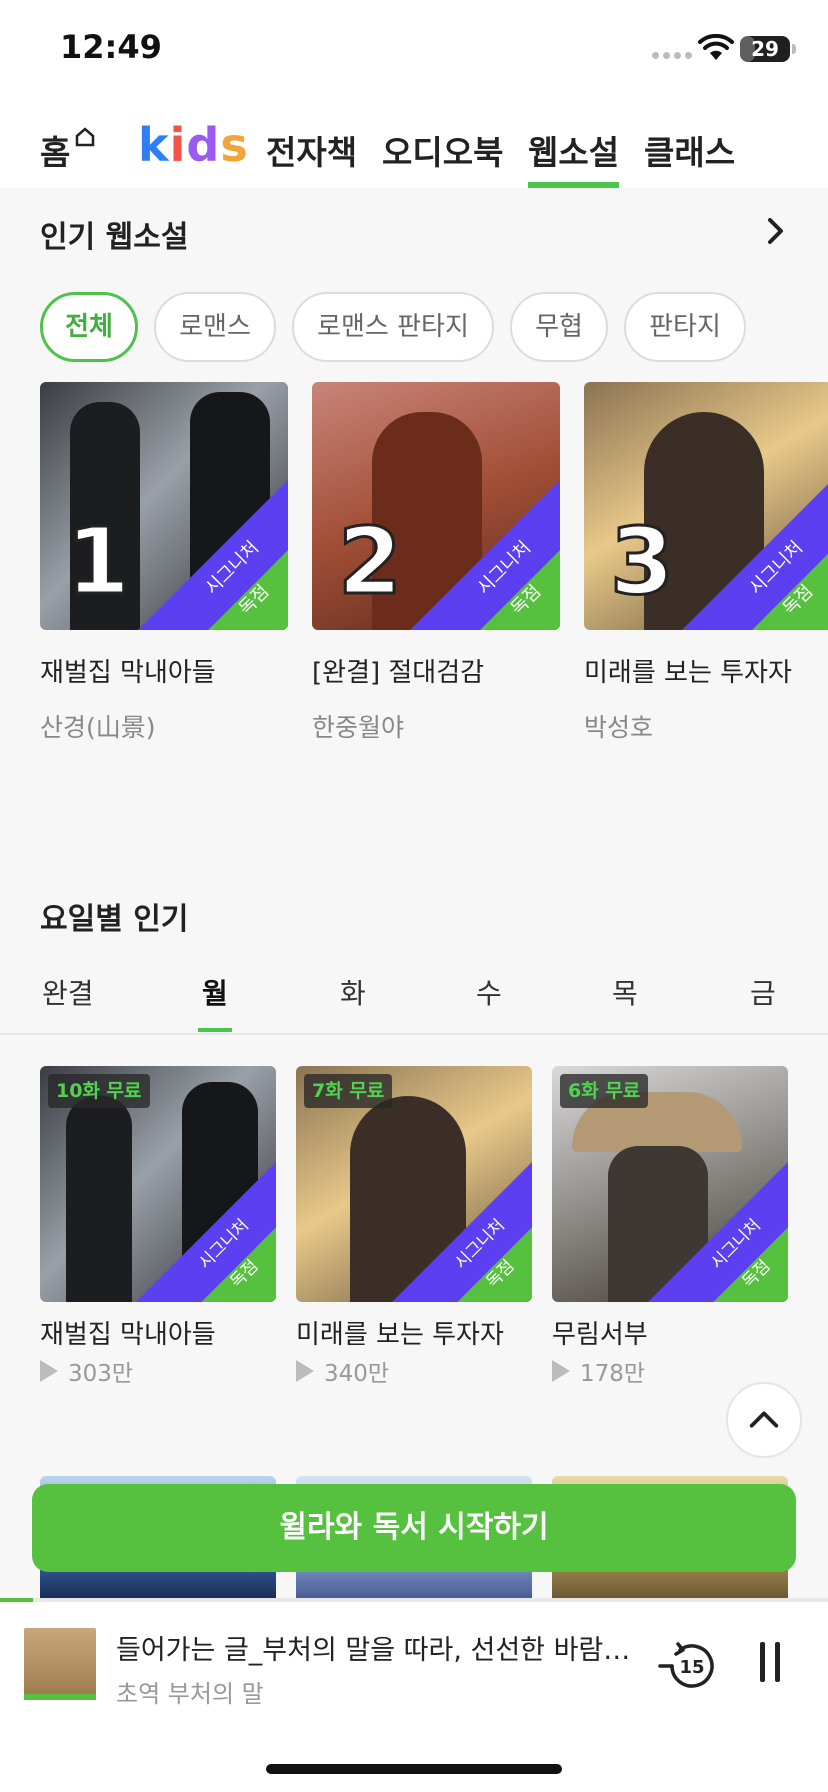 The height and width of the screenshot is (1792, 828). I want to click on start-reading-button: 윌라와 독서 시작하기, so click(414, 1528).